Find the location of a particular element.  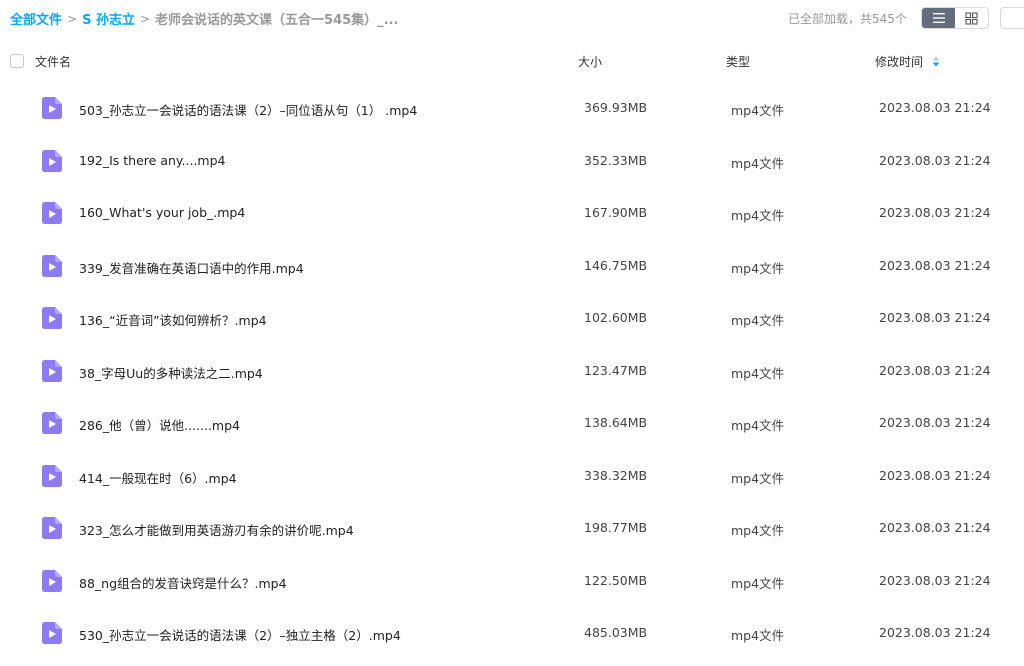

select-all-checkbox is located at coordinates (17, 61).